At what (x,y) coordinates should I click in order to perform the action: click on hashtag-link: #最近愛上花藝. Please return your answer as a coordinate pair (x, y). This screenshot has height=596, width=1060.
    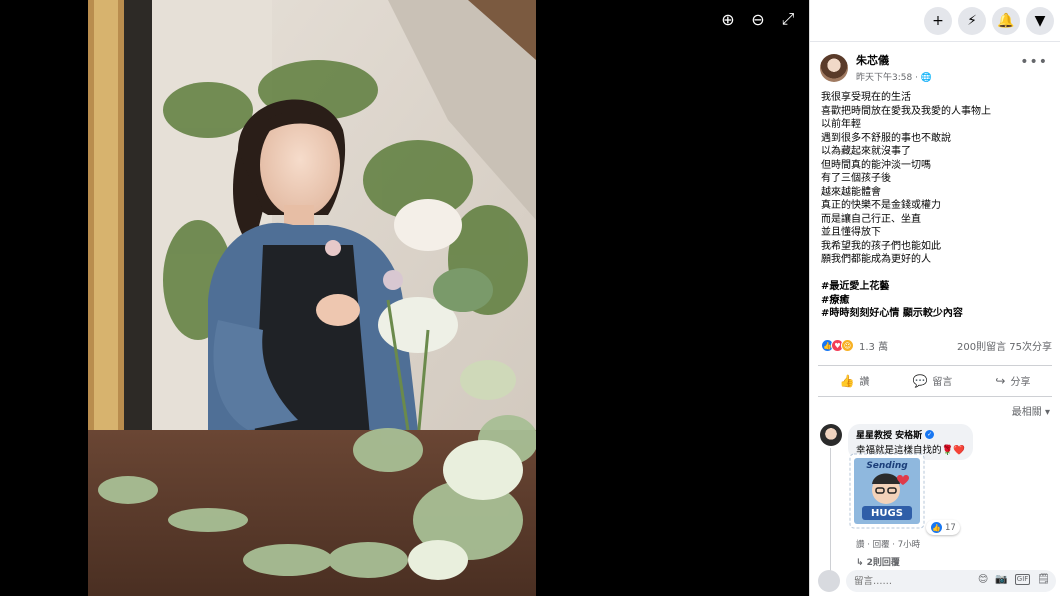
    Looking at the image, I should click on (935, 287).